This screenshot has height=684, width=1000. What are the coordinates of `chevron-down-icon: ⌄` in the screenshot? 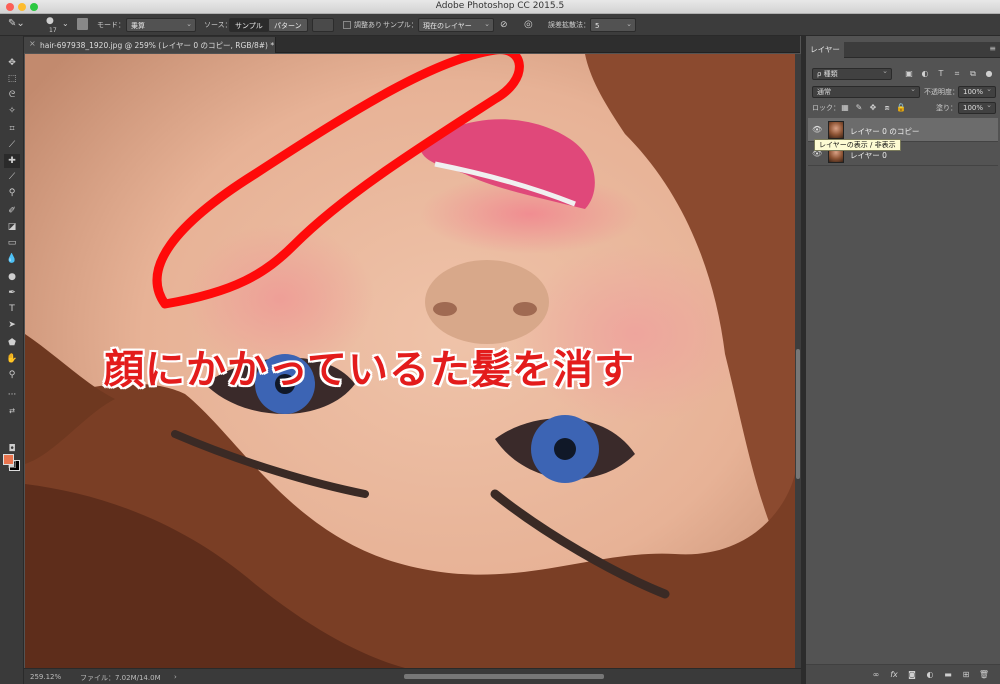 It's located at (65, 24).